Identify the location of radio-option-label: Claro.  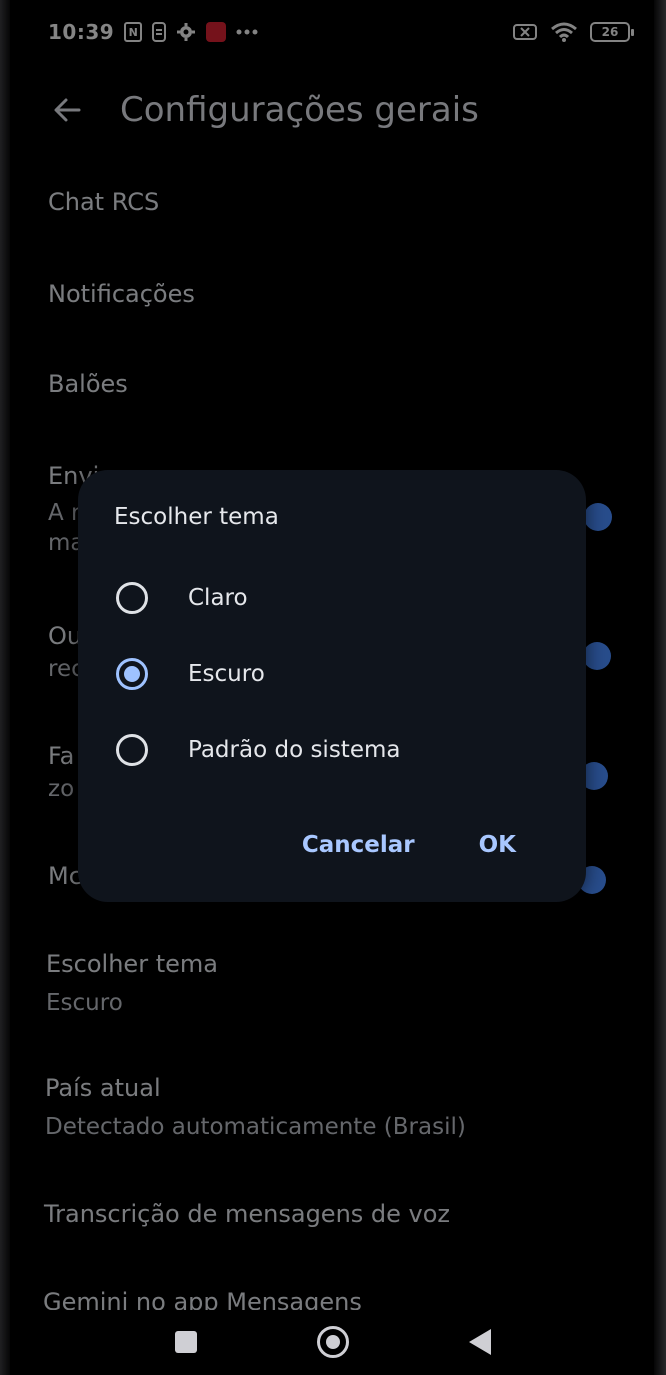
(218, 598).